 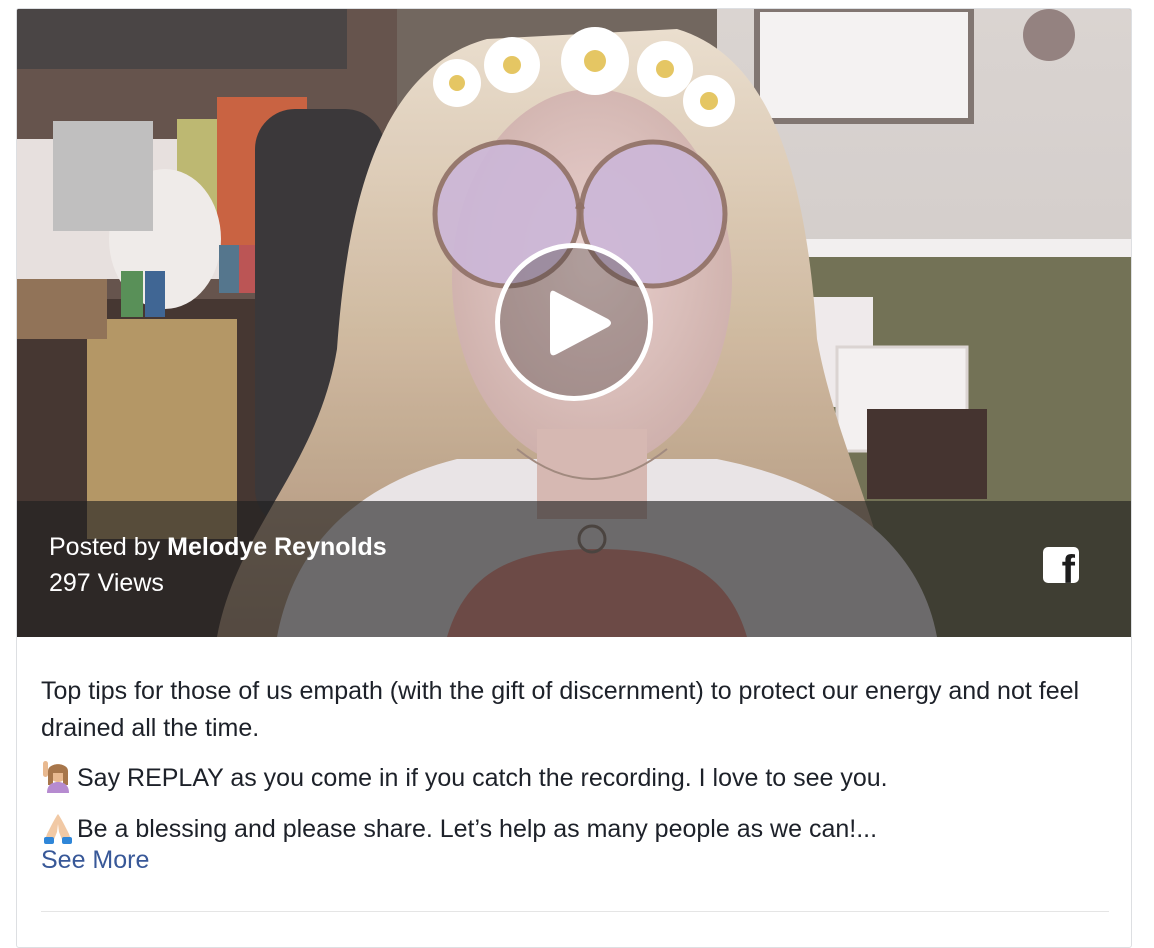 I want to click on facebook-icon: f, so click(x=1061, y=565).